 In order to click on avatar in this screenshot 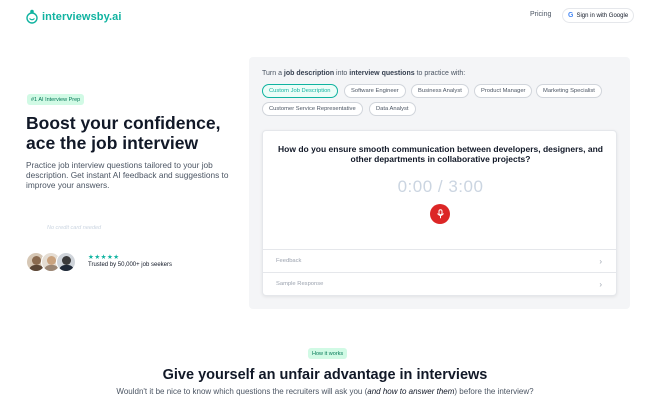, I will do `click(66, 262)`.